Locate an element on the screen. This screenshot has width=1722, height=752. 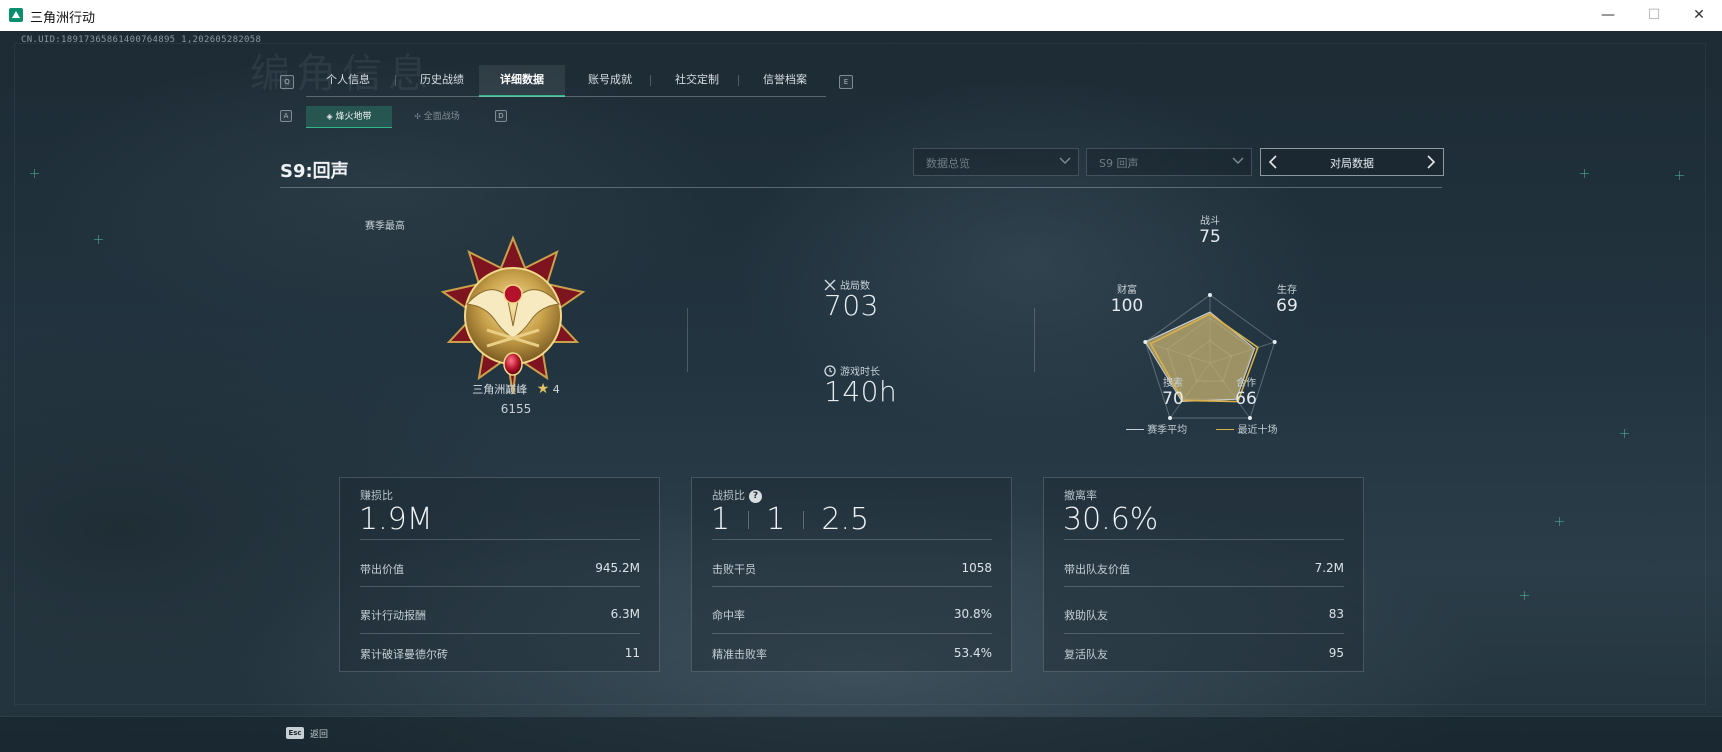
season-title: S9:回声 is located at coordinates (314, 171).